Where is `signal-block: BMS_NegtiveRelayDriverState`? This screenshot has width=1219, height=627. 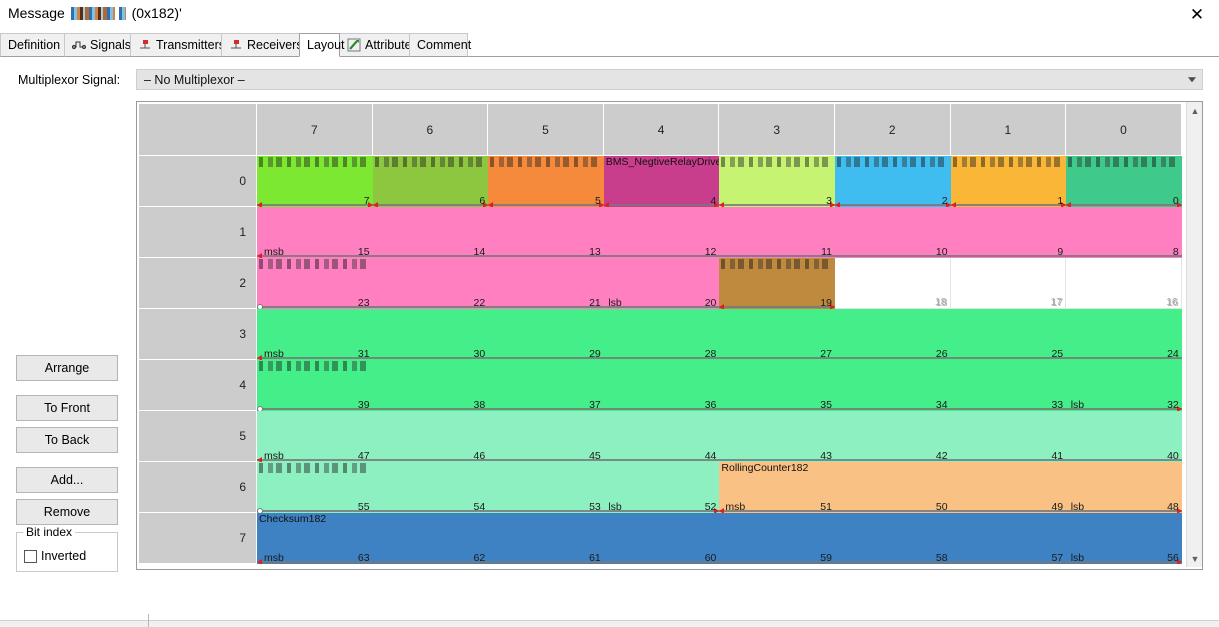 signal-block: BMS_NegtiveRelayDriverState is located at coordinates (661, 181).